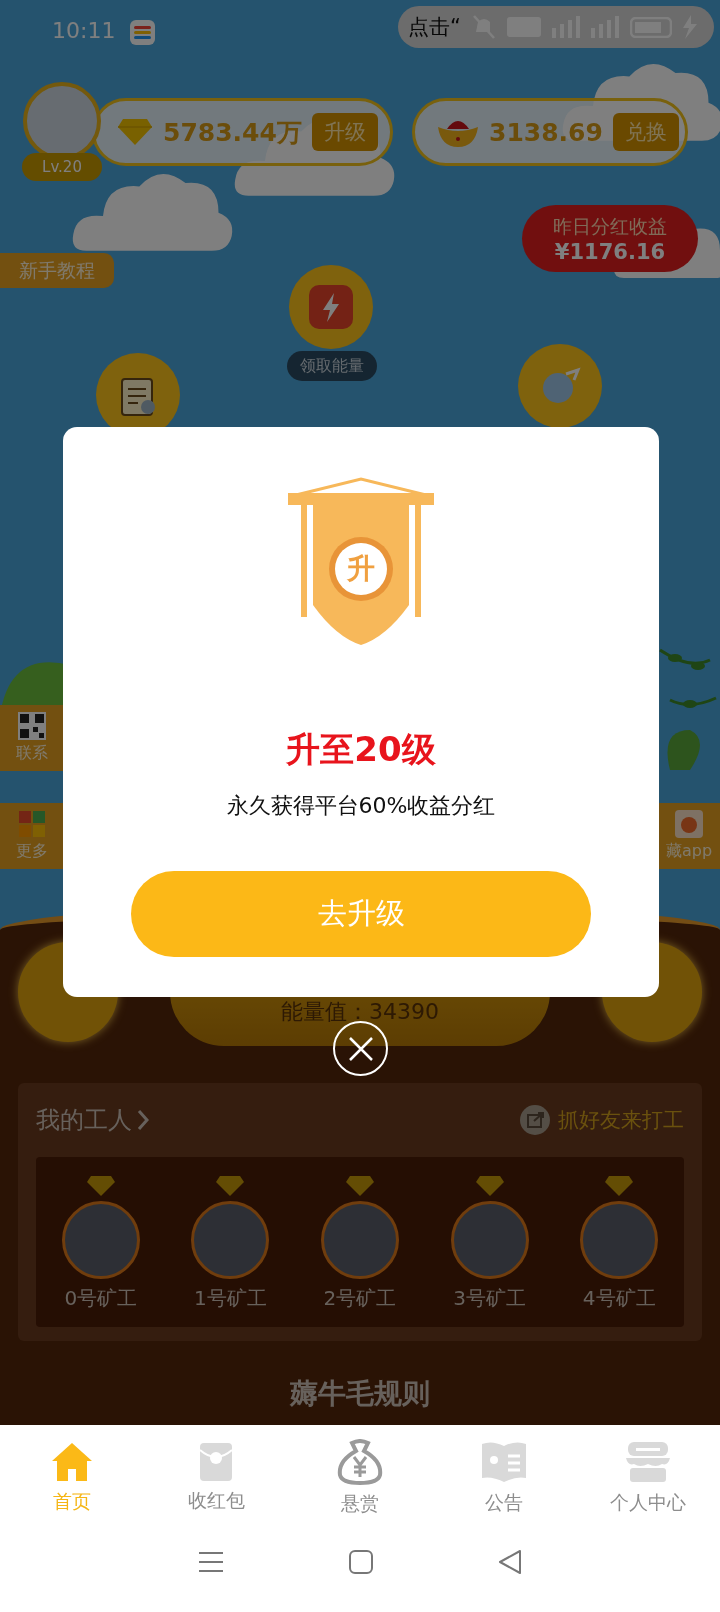  What do you see at coordinates (645, 132) in the screenshot?
I see `exchange-button: 兑换` at bounding box center [645, 132].